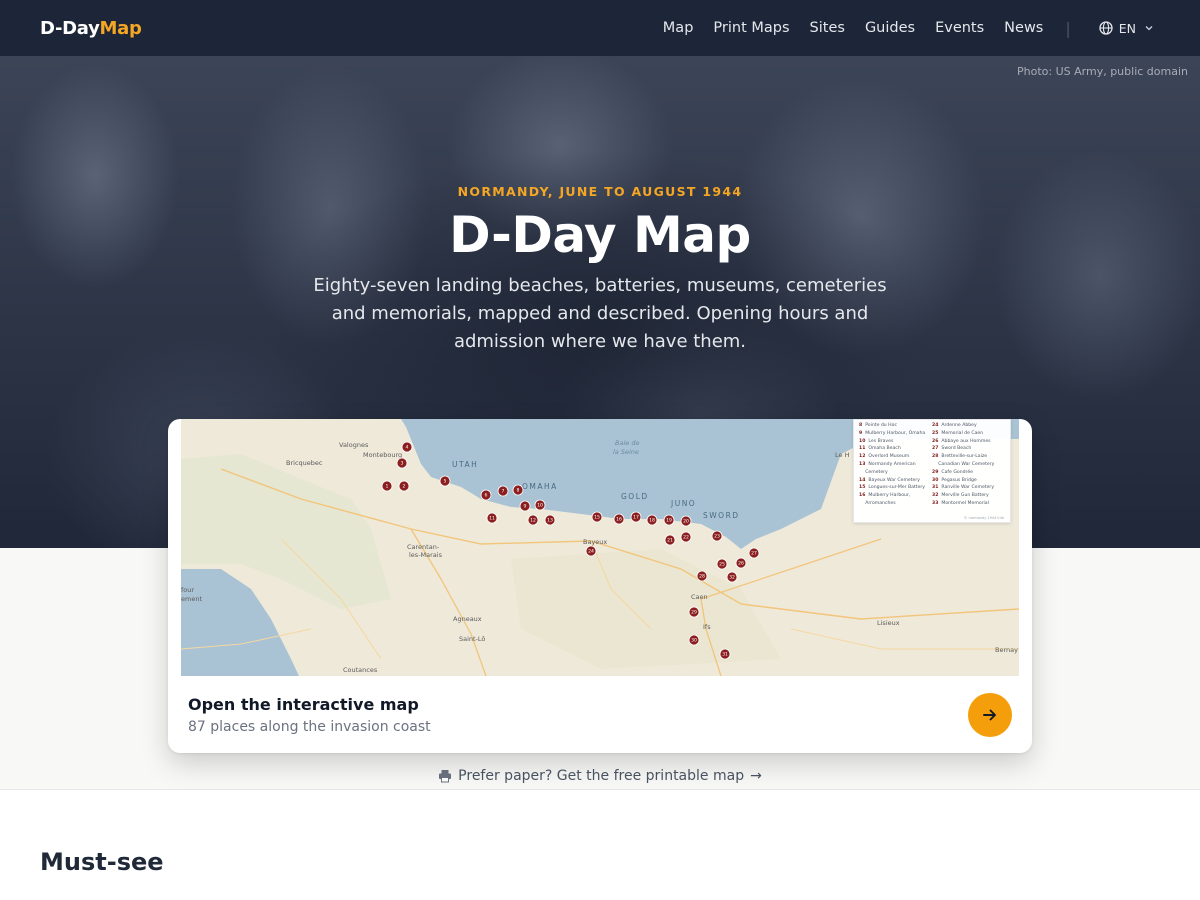  What do you see at coordinates (467, 619) in the screenshot?
I see `place-agneaux: Agneaux` at bounding box center [467, 619].